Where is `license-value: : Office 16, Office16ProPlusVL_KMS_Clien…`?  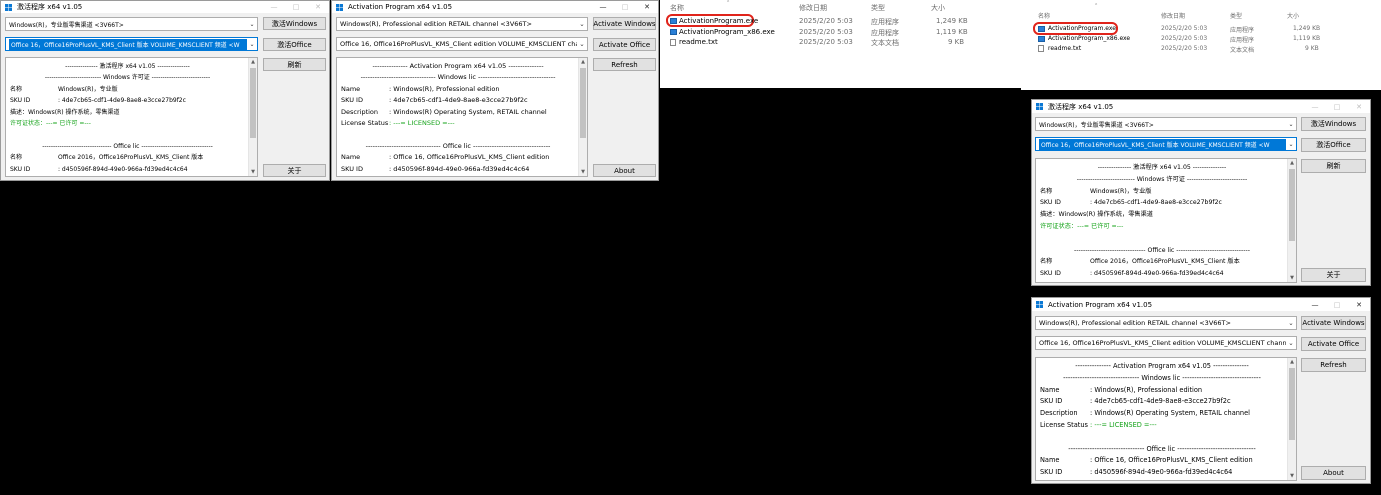
license-value: : Office 16, Office16ProPlusVL_KMS_Clien… is located at coordinates (1171, 460).